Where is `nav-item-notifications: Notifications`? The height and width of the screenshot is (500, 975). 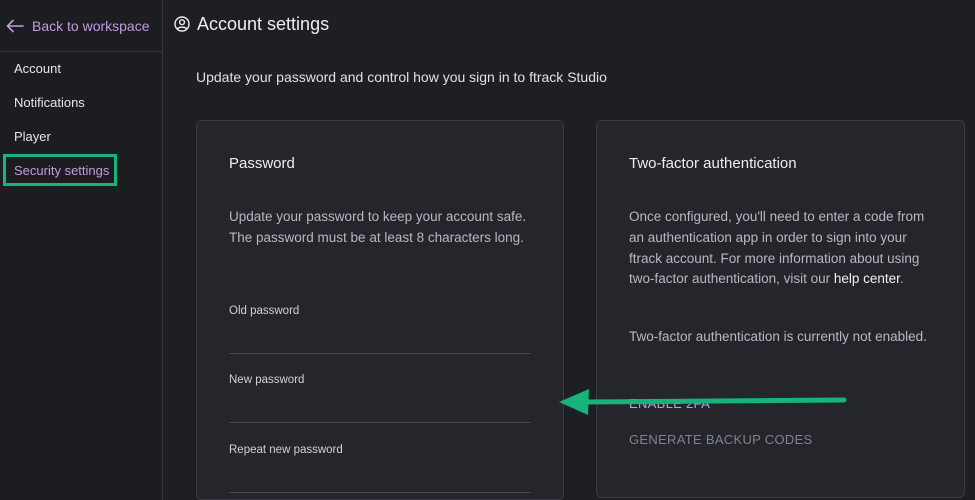
nav-item-notifications: Notifications is located at coordinates (49, 102).